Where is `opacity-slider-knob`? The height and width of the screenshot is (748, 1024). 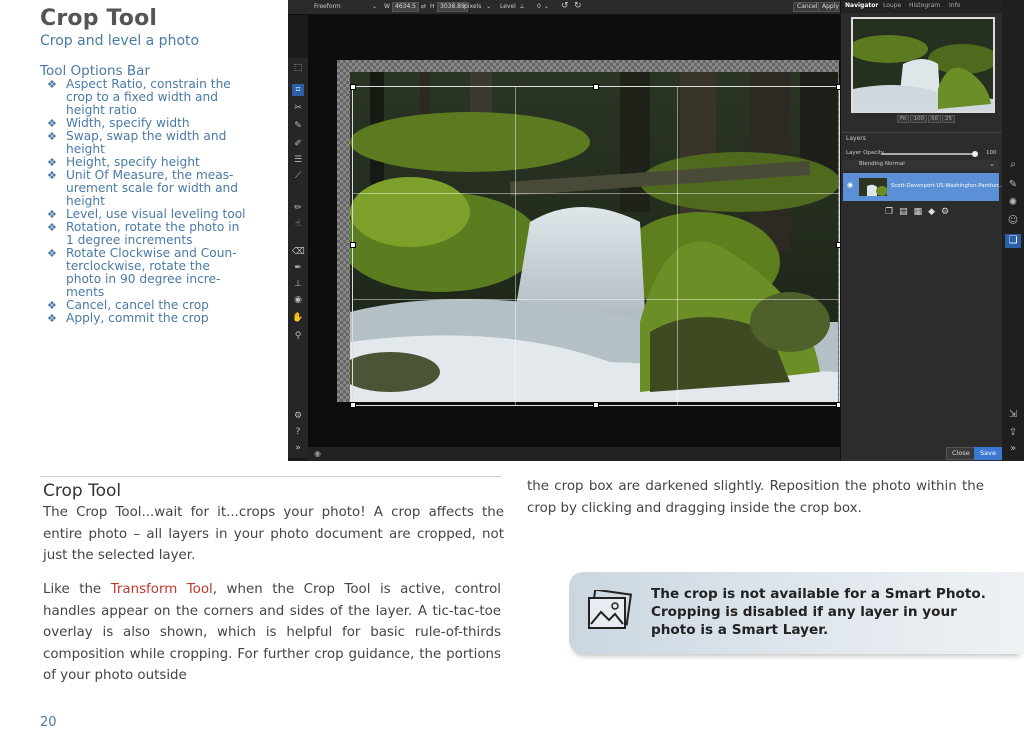 opacity-slider-knob is located at coordinates (975, 154).